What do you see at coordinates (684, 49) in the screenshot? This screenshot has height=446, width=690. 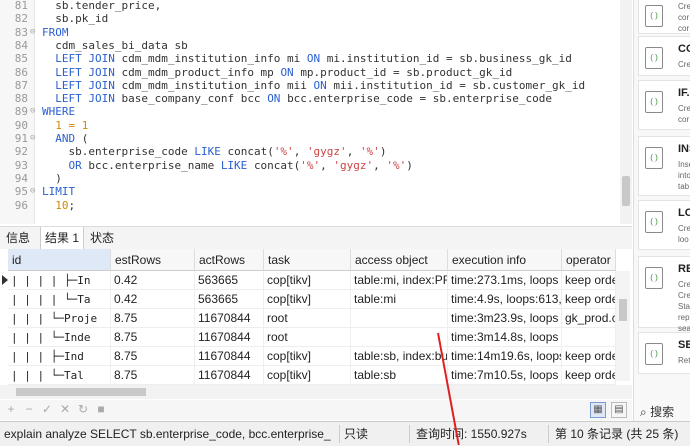 I see `snippet-title: CO` at bounding box center [684, 49].